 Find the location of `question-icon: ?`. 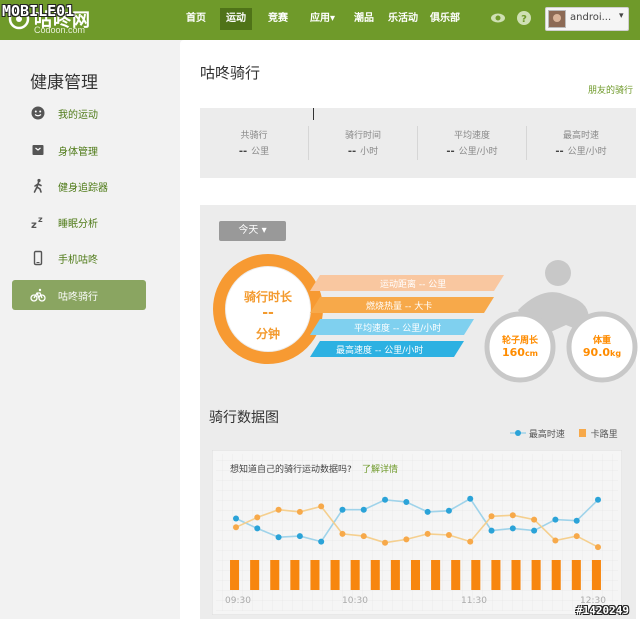

question-icon: ? is located at coordinates (524, 18).